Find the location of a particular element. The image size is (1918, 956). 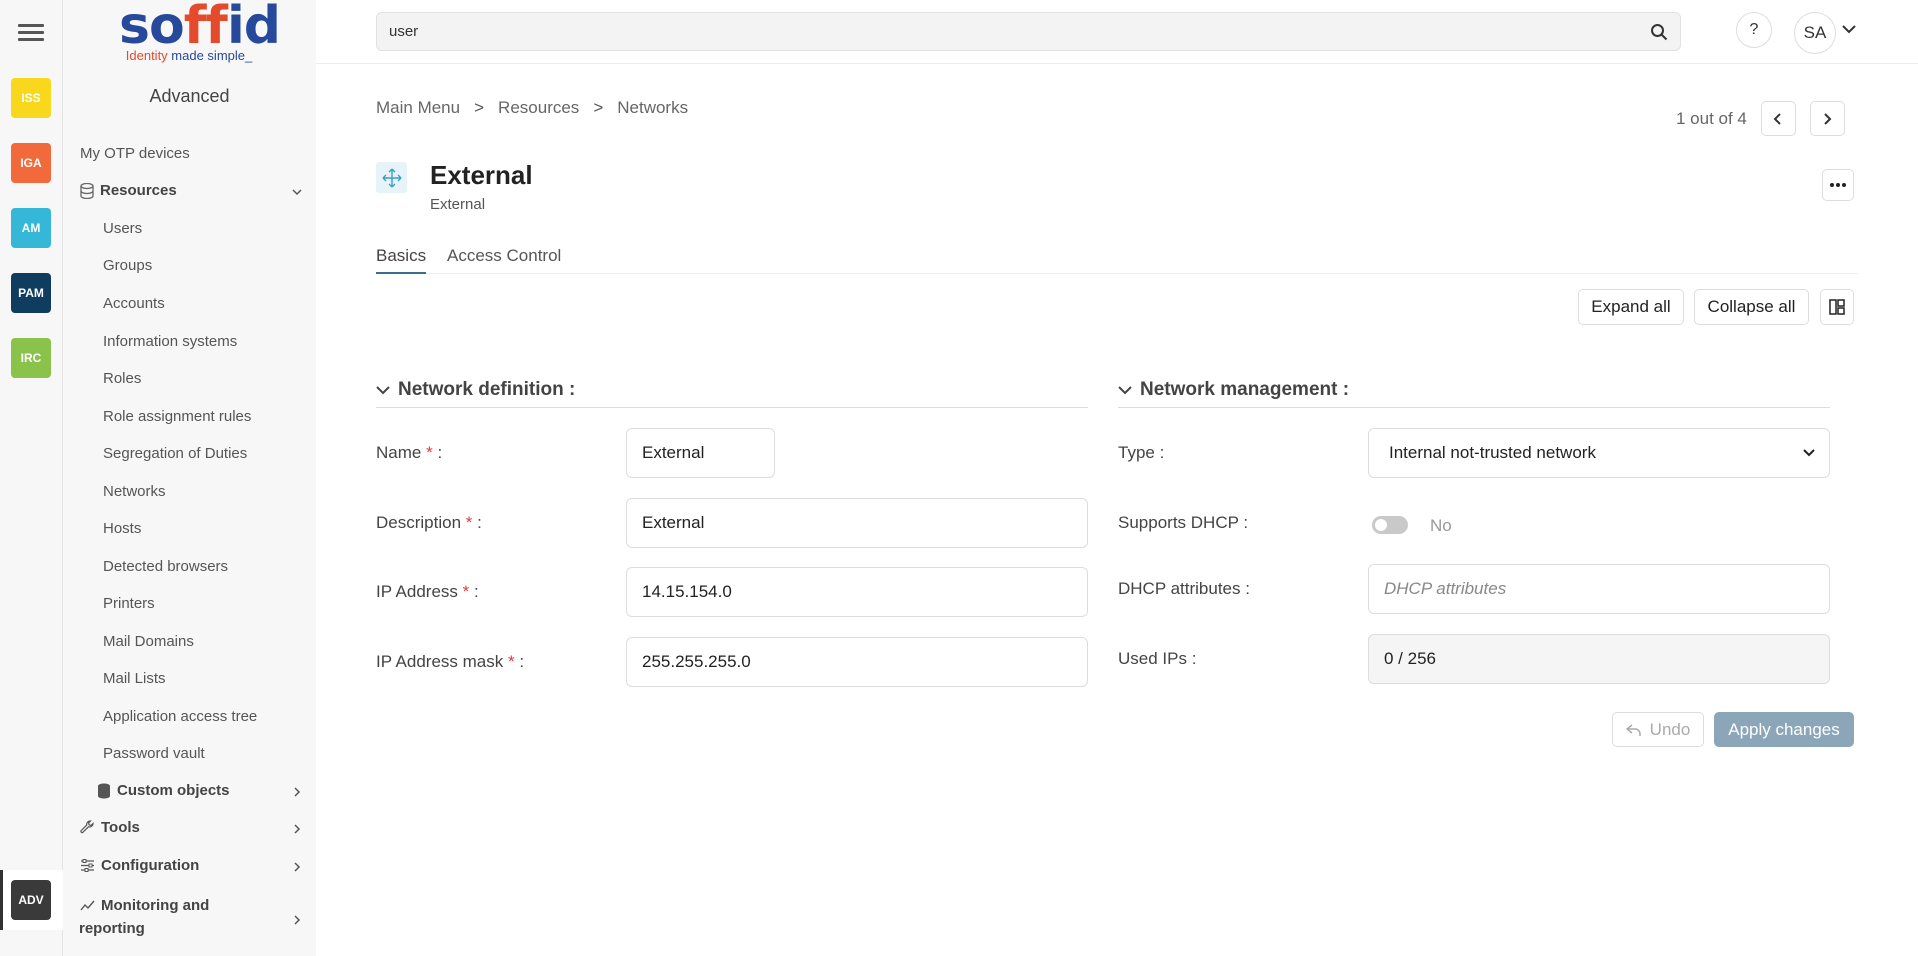

sidebar-item-users: Users is located at coordinates (122, 228).